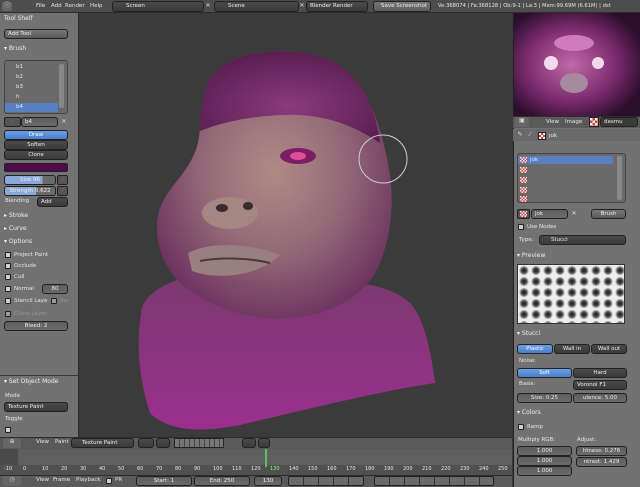 This screenshot has width=640, height=487. Describe the element at coordinates (576, 413) in the screenshot. I see `colors-panel-header: ▾ Colors` at that location.